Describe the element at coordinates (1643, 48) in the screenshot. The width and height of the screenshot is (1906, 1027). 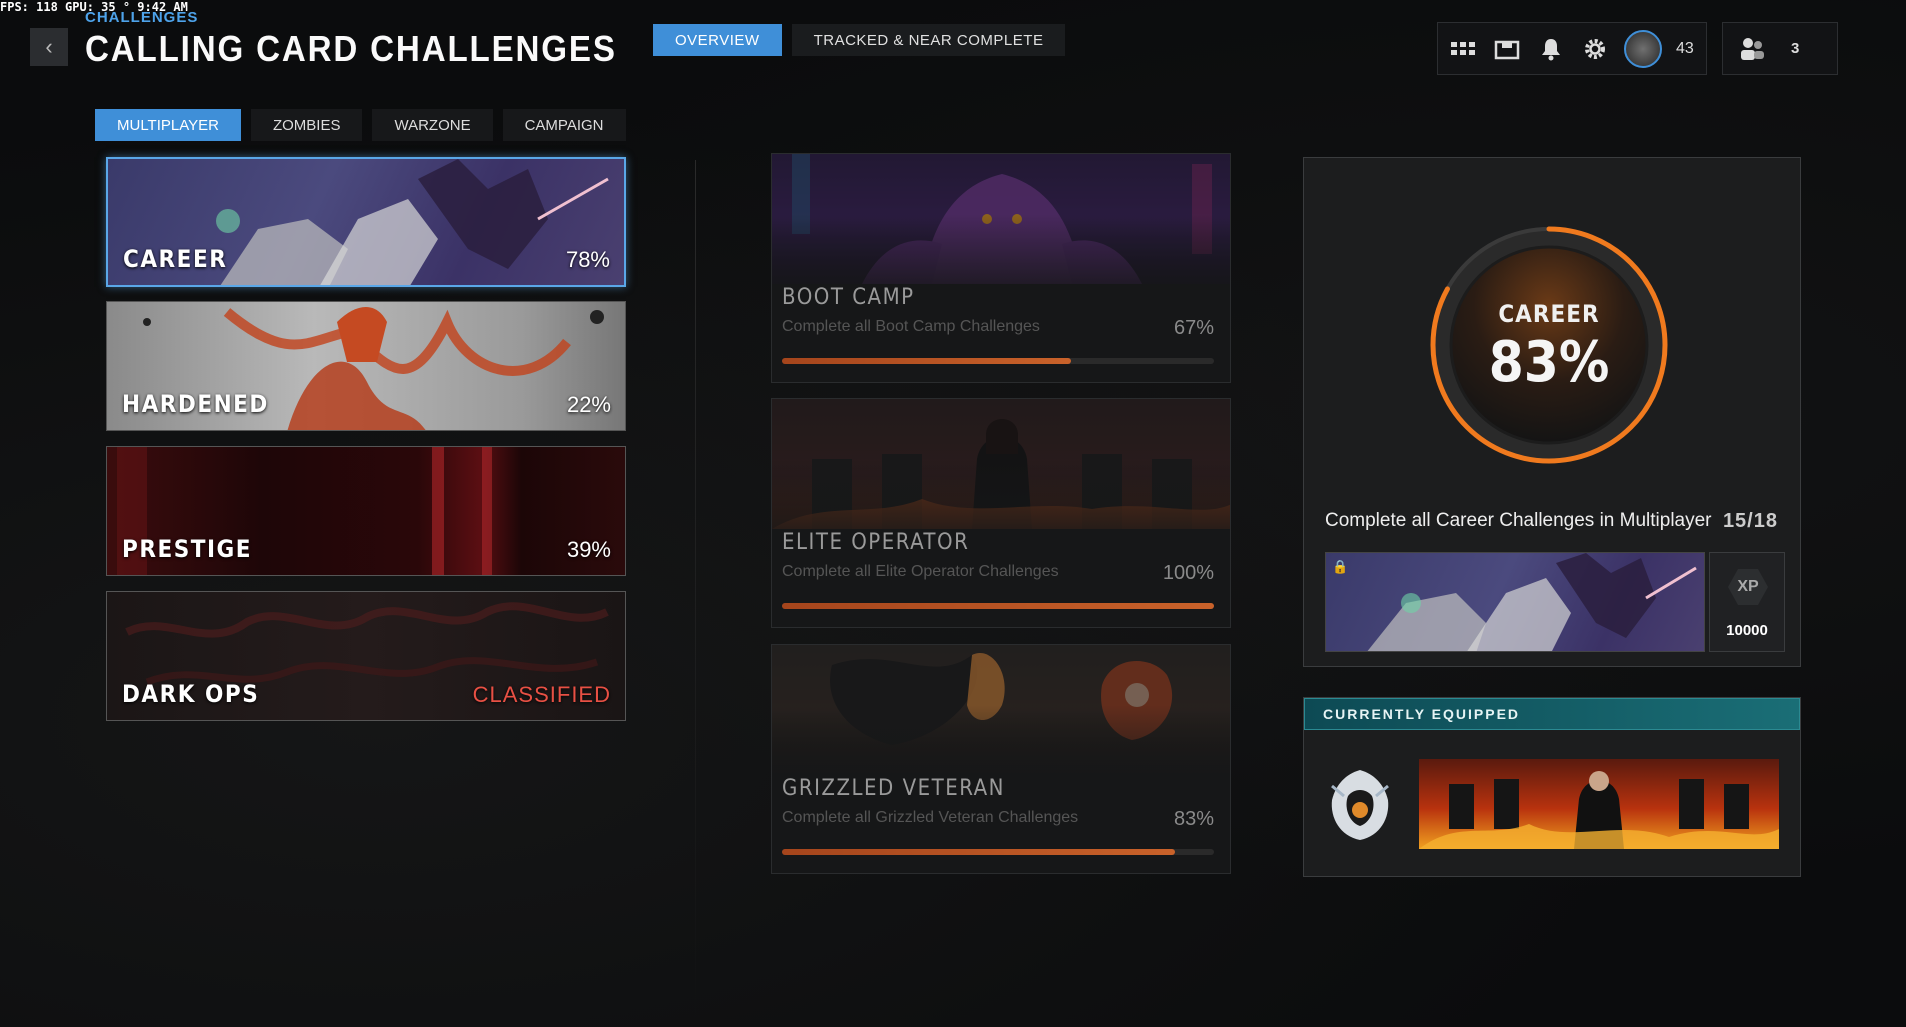
I see `avatar` at that location.